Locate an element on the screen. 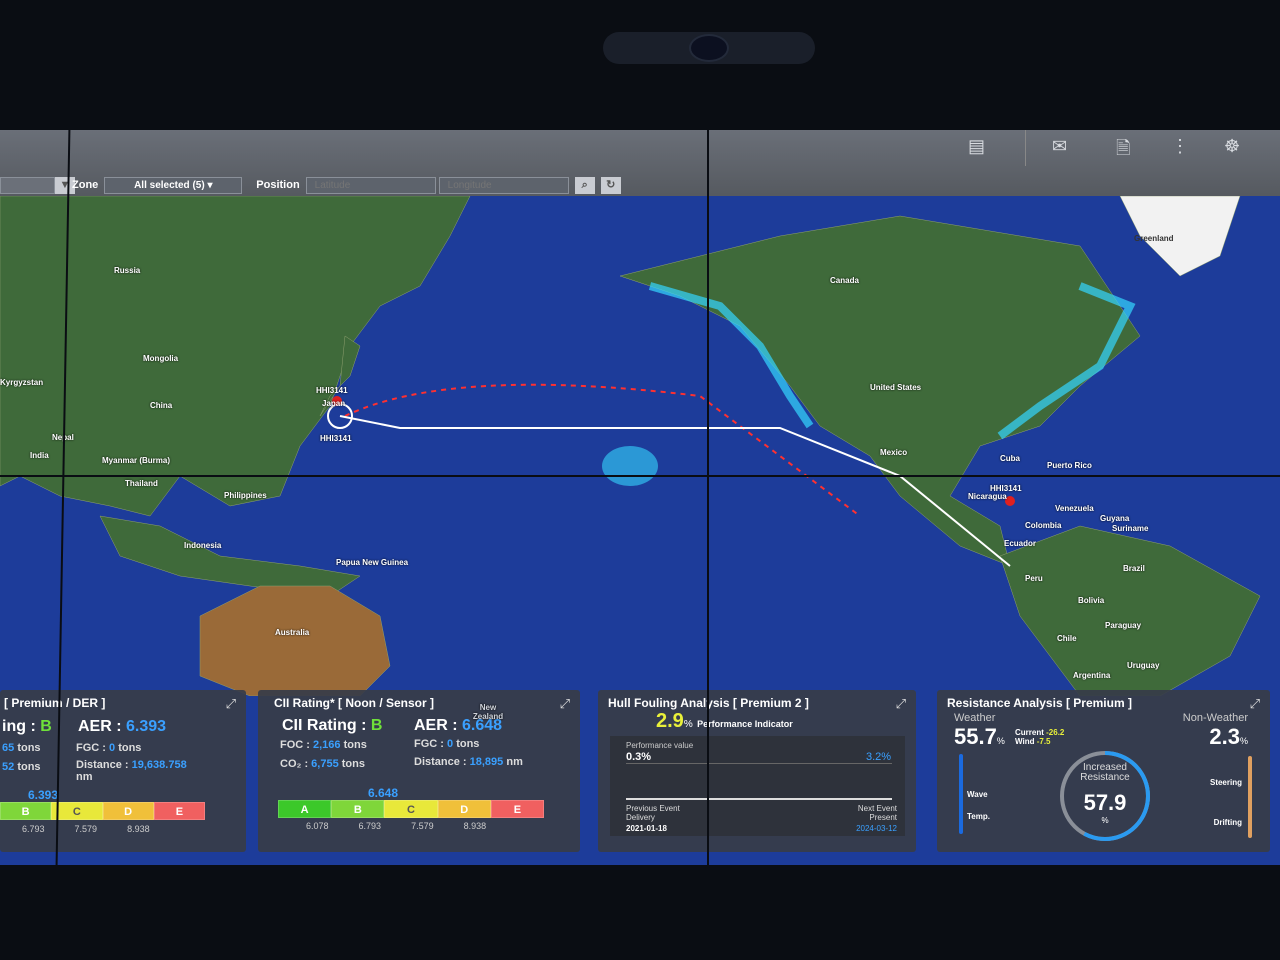 The height and width of the screenshot is (960, 1280). drifting-label: Drifting is located at coordinates (1227, 822).